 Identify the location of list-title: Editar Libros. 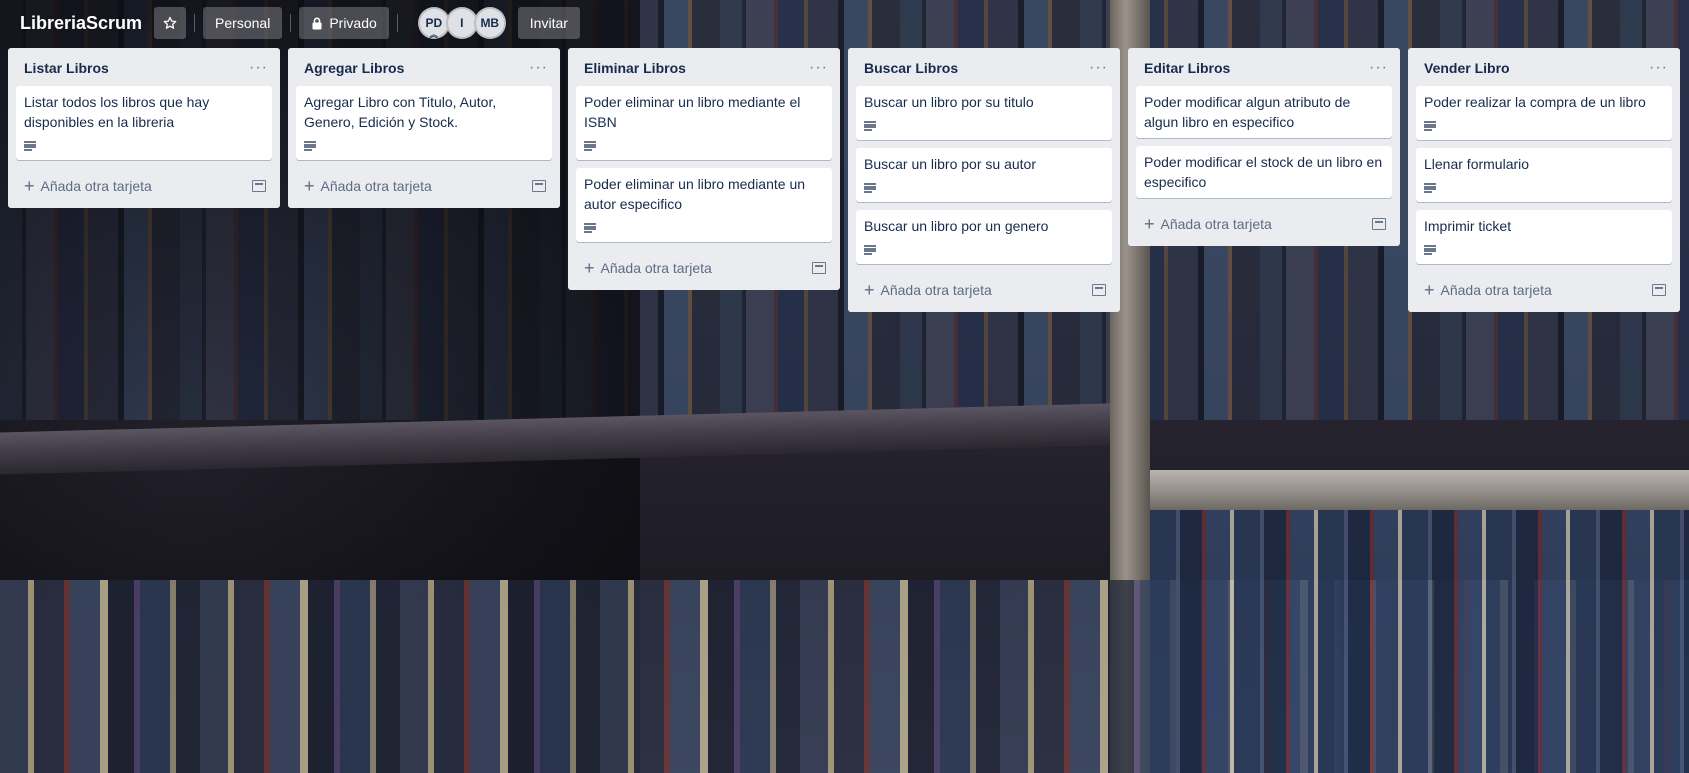
(1187, 68).